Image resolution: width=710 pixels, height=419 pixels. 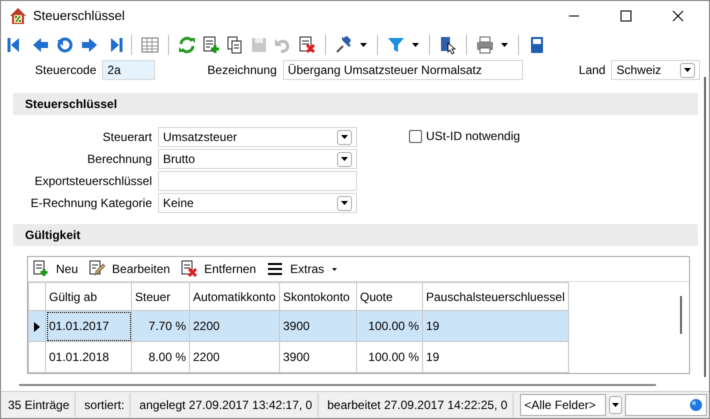 I want to click on edit-icon, so click(x=97, y=269).